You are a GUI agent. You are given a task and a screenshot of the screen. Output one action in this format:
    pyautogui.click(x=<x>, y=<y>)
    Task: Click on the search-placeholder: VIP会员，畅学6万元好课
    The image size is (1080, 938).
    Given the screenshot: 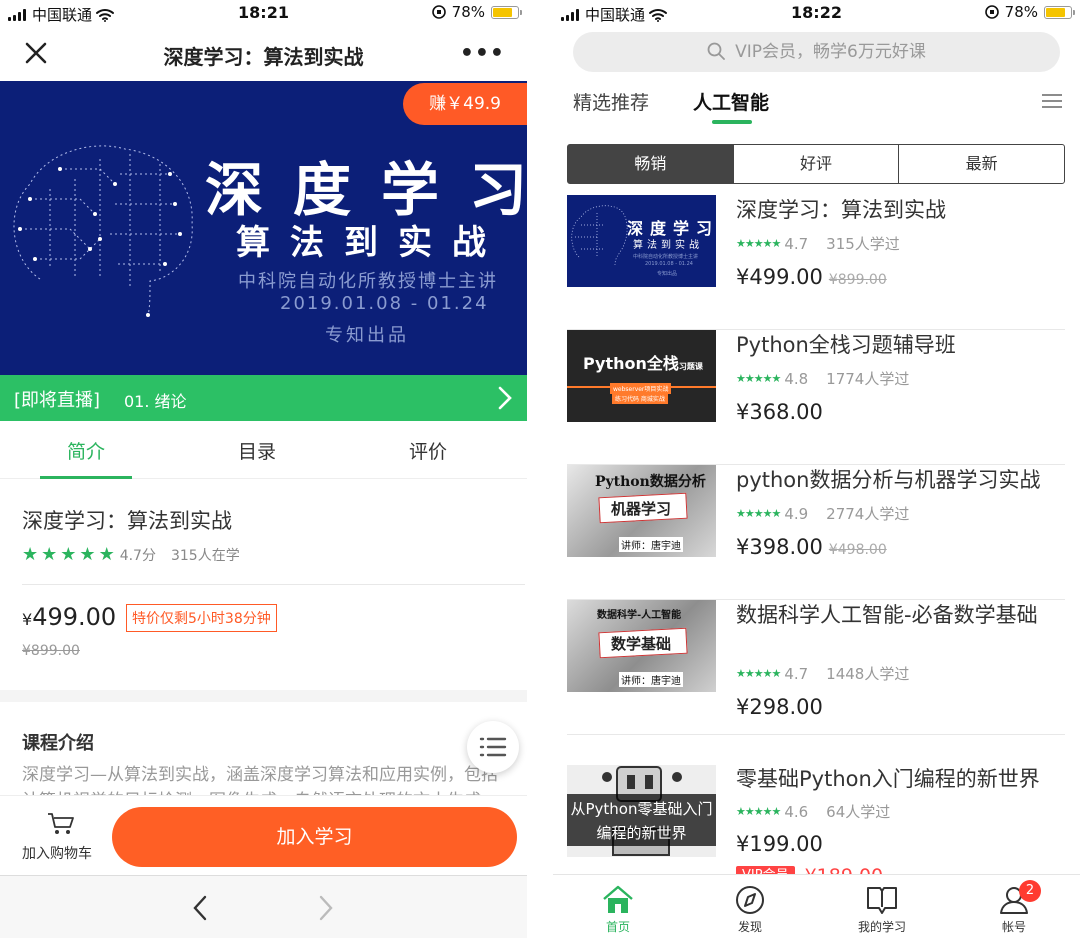 What is the action you would take?
    pyautogui.click(x=830, y=52)
    